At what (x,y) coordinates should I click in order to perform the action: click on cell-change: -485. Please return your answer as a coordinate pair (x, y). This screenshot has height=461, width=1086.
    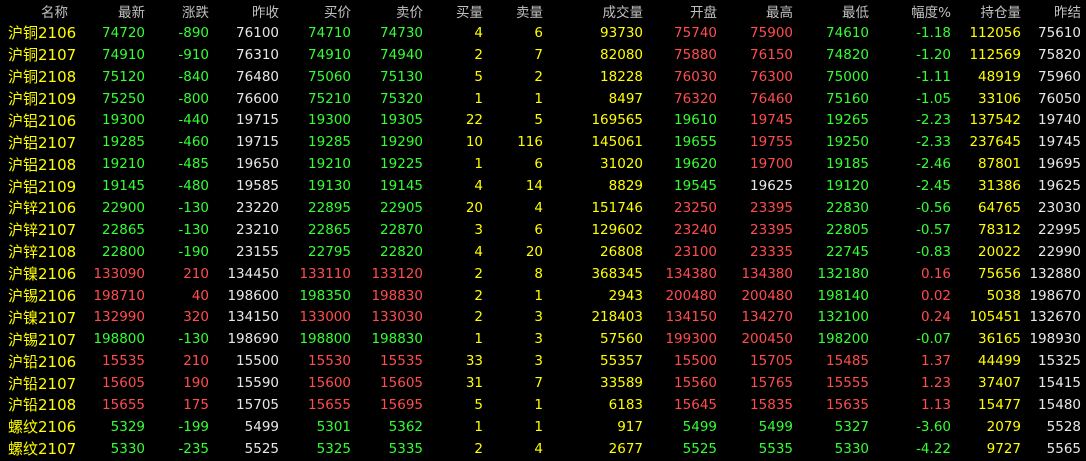
    Looking at the image, I should click on (193, 164).